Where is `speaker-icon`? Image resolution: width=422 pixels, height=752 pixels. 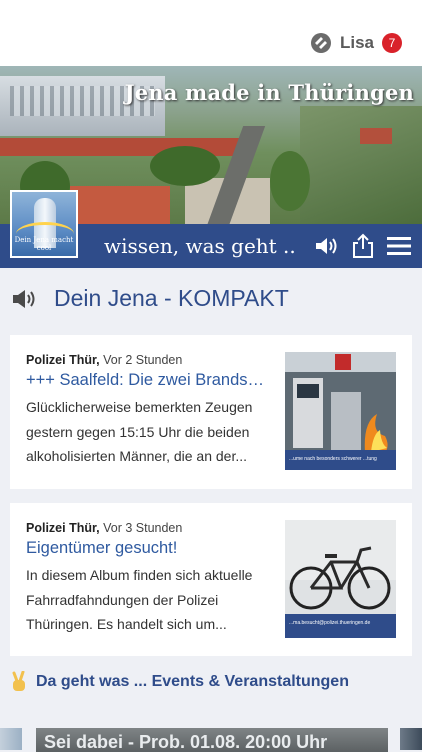 speaker-icon is located at coordinates (326, 246).